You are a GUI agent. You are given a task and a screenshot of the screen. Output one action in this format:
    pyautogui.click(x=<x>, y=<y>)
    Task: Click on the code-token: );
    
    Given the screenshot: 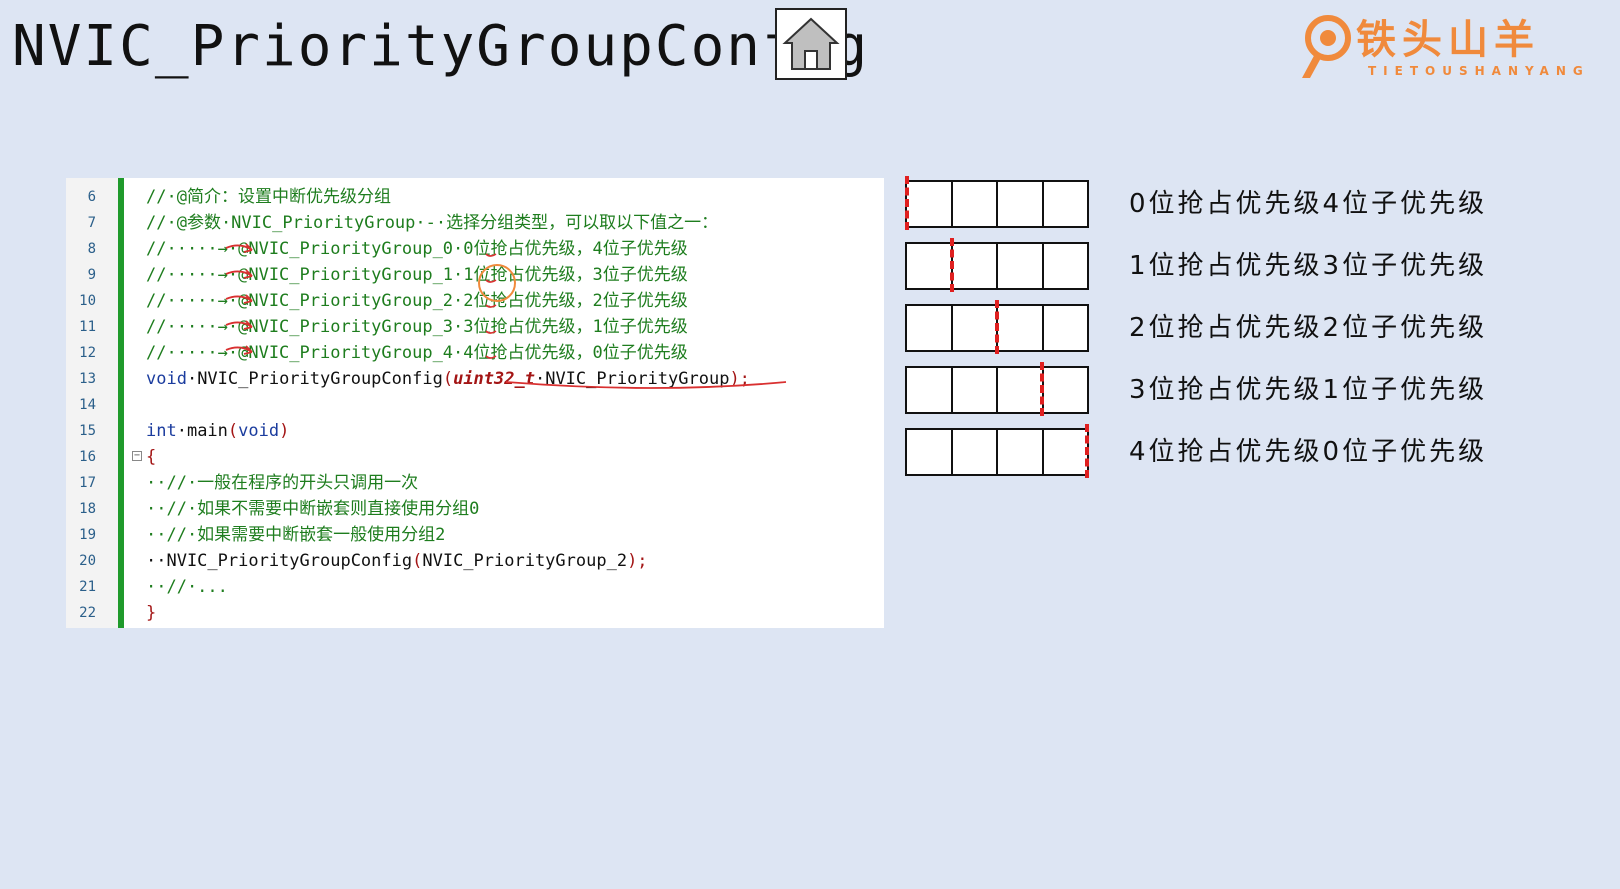 What is the action you would take?
    pyautogui.click(x=739, y=379)
    